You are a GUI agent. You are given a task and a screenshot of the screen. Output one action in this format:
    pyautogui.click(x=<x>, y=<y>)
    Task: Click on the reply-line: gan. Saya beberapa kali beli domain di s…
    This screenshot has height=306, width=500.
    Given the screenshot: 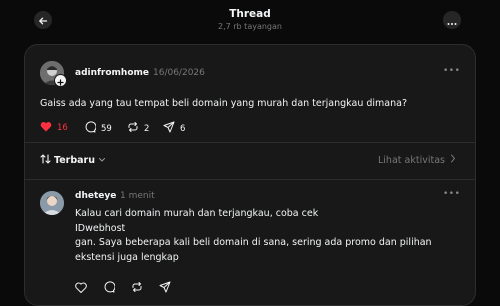 What is the action you would take?
    pyautogui.click(x=253, y=242)
    